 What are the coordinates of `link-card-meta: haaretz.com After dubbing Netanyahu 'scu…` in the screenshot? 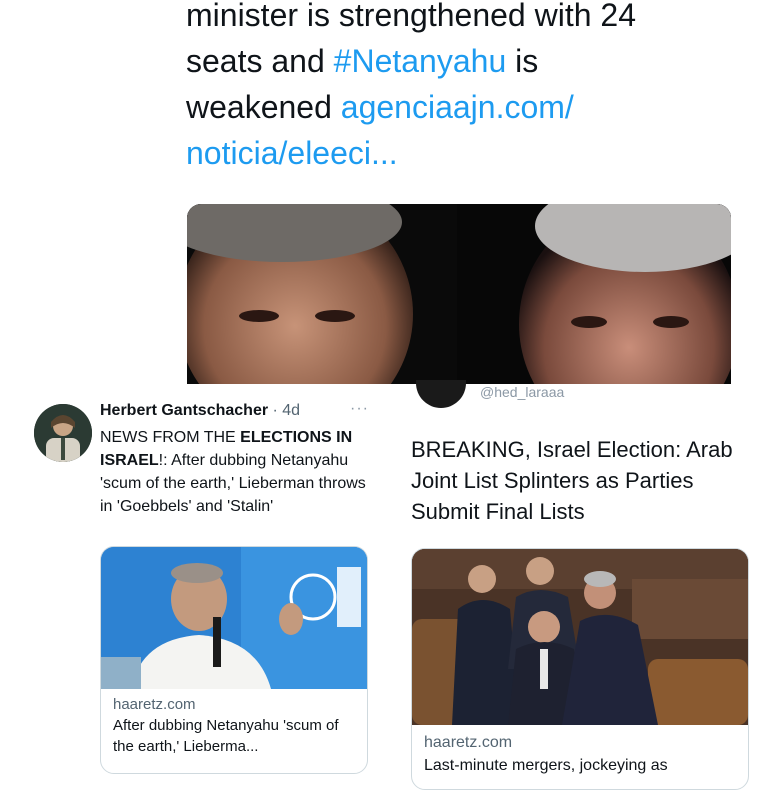 It's located at (238, 726).